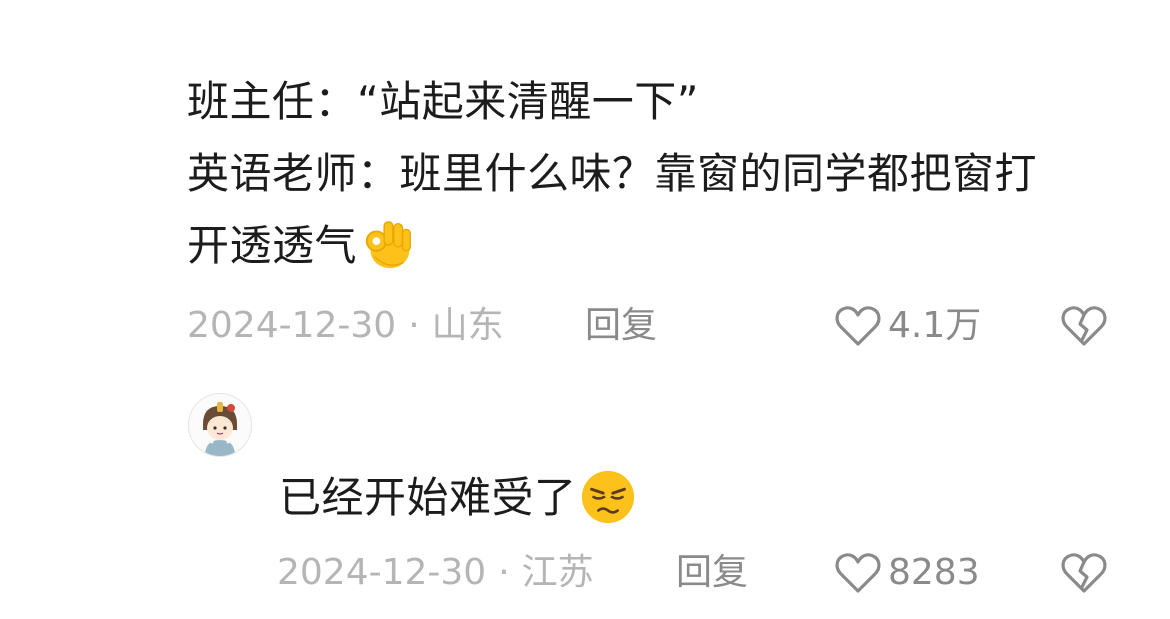 The height and width of the screenshot is (619, 1170). I want to click on comment-2-date: 2024-12-30, so click(382, 572).